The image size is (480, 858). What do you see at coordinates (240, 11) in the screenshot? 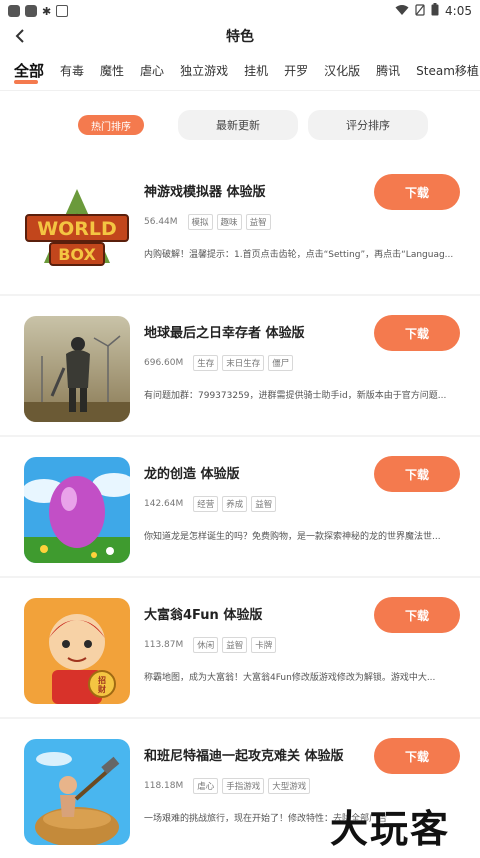
I see `status-bar: ✱ 4:05` at bounding box center [240, 11].